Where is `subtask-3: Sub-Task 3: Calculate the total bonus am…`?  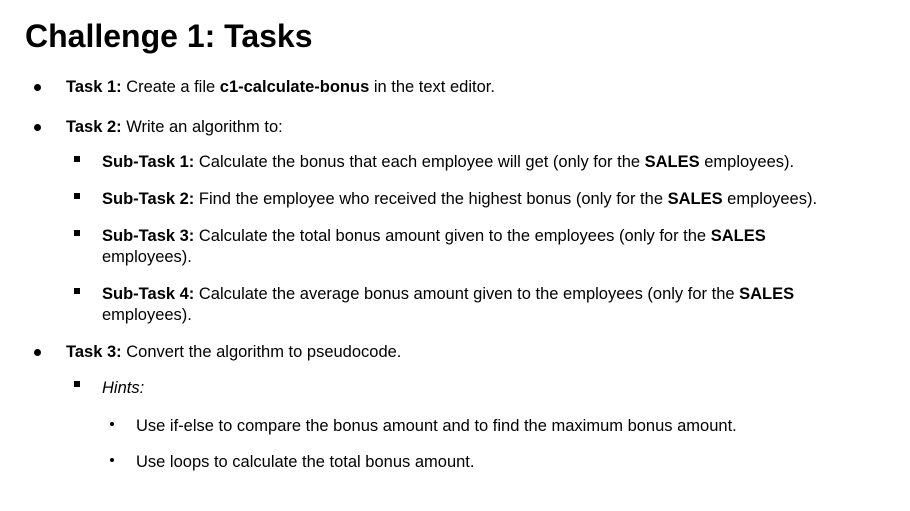 subtask-3: Sub-Task 3: Calculate the total bonus am… is located at coordinates (434, 236).